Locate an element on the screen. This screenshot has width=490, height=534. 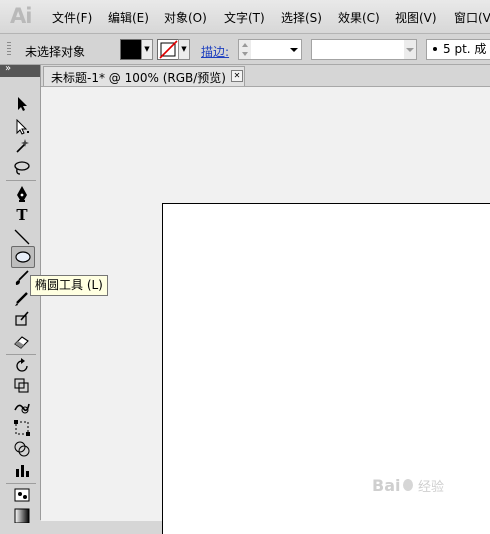
selection-status: 未选择对象 is located at coordinates (55, 52).